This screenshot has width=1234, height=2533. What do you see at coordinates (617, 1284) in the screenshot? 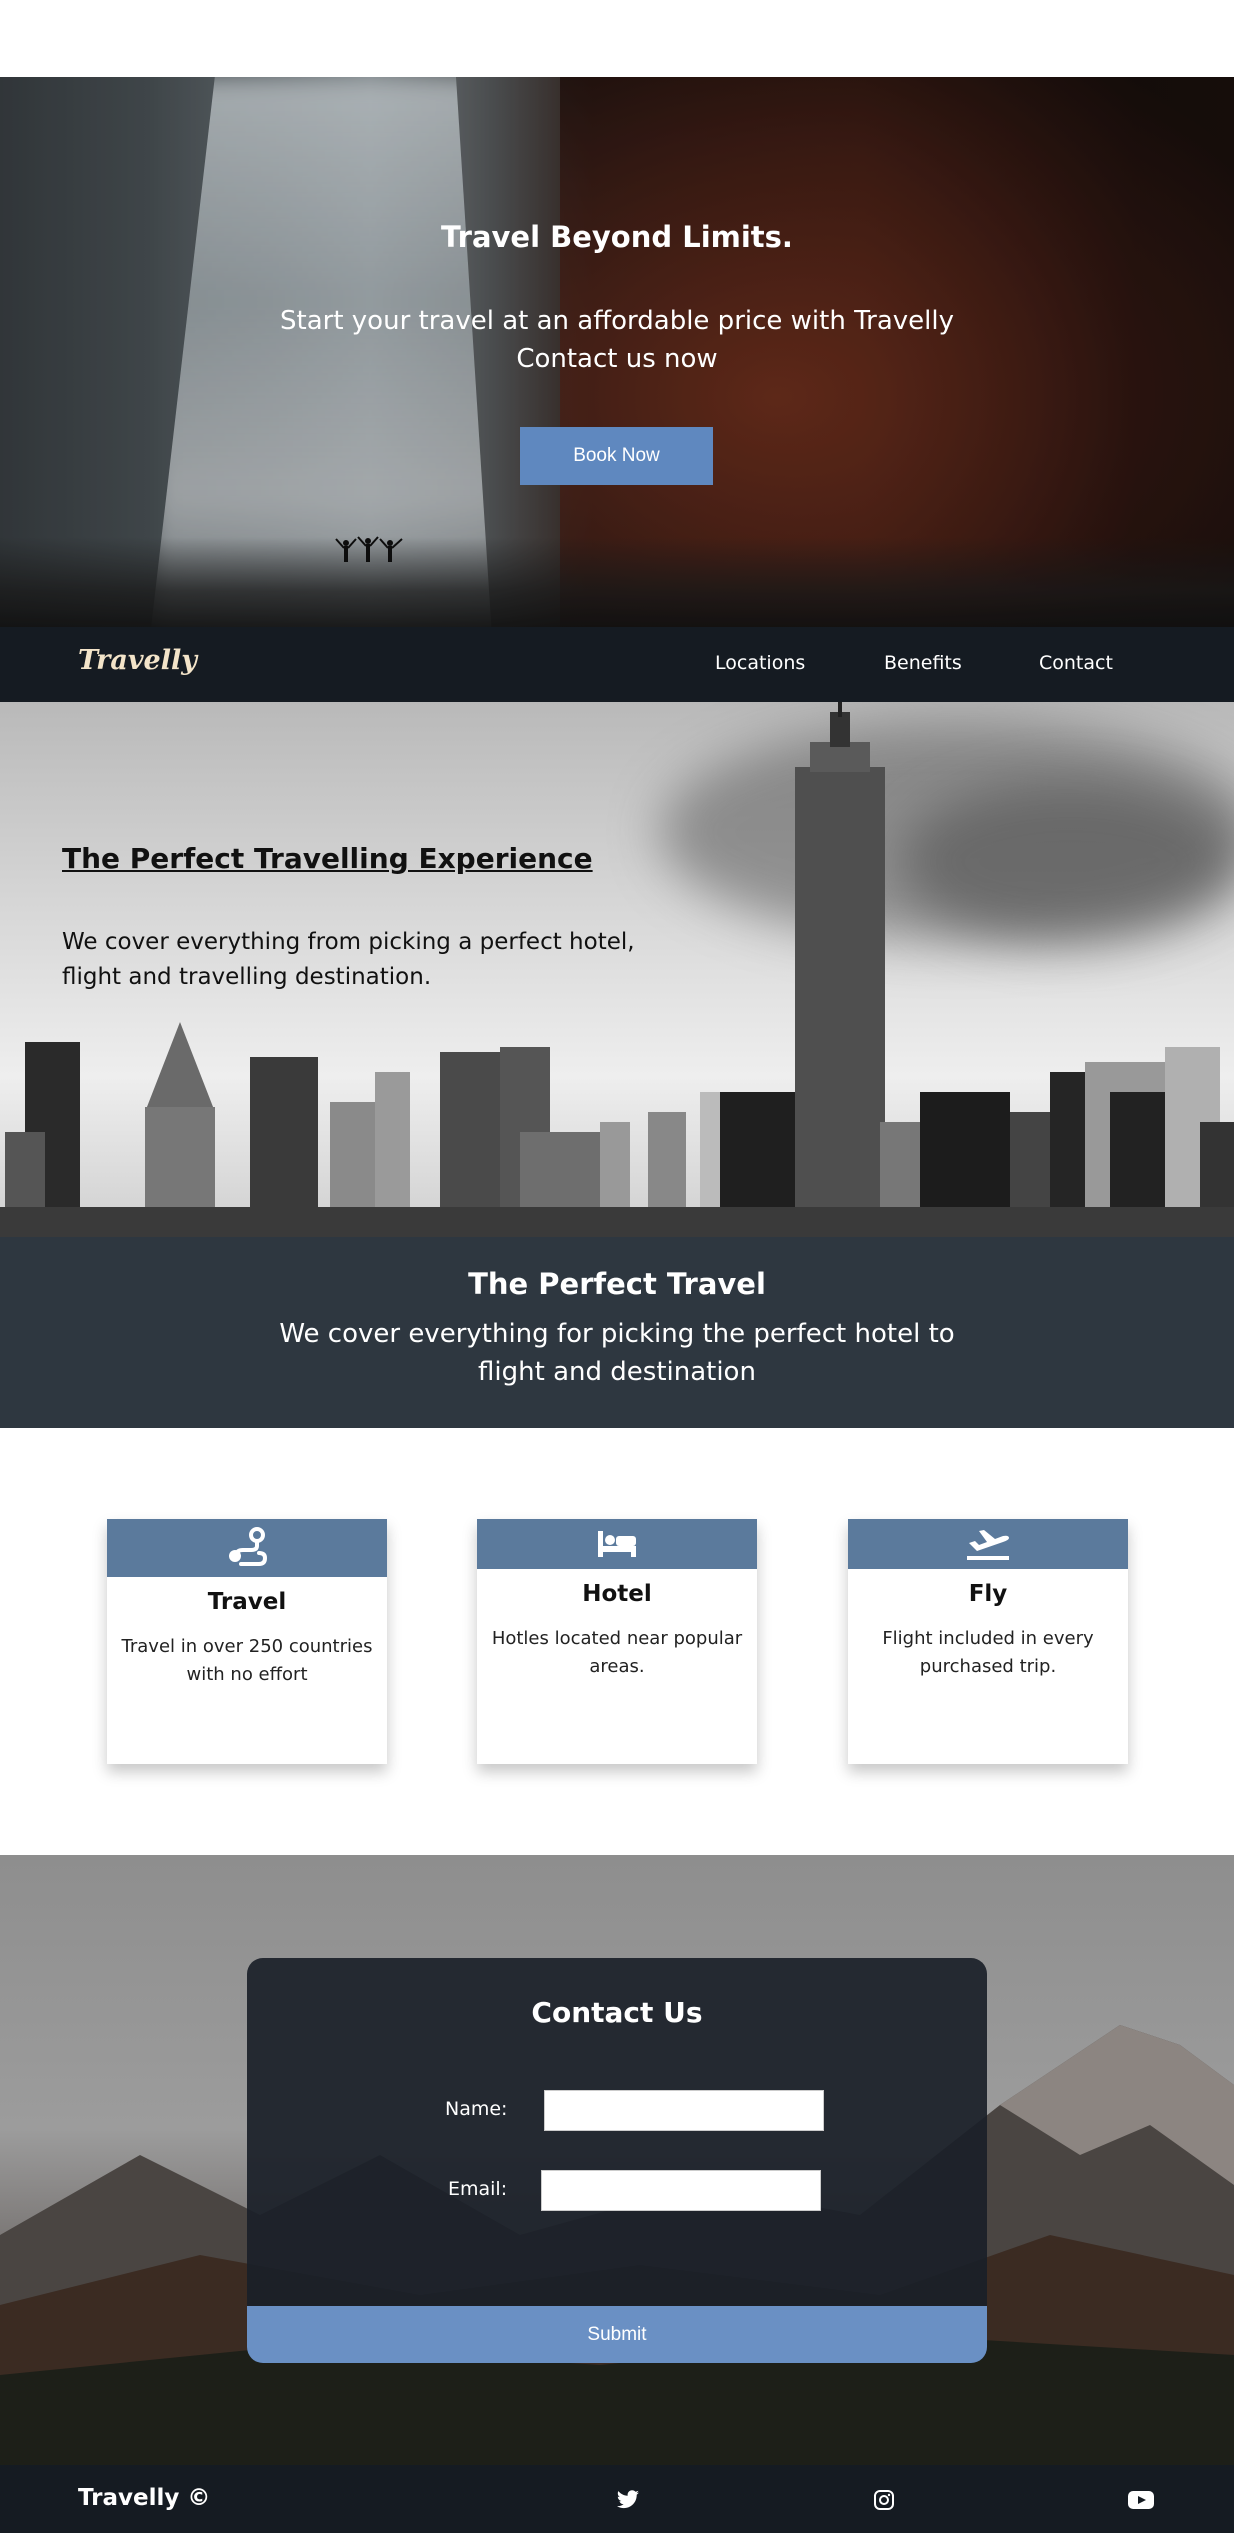
I see `band-title: The Perfect Travel` at bounding box center [617, 1284].